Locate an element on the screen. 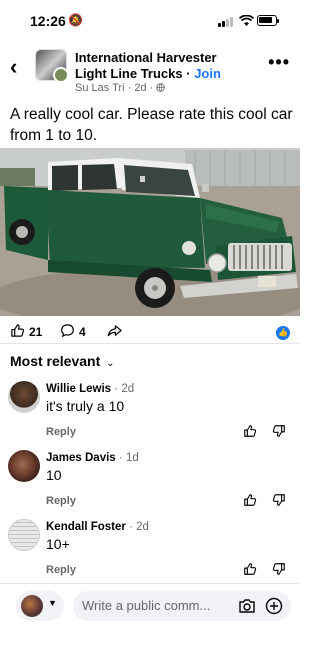  comment-text: 10 is located at coordinates (54, 475).